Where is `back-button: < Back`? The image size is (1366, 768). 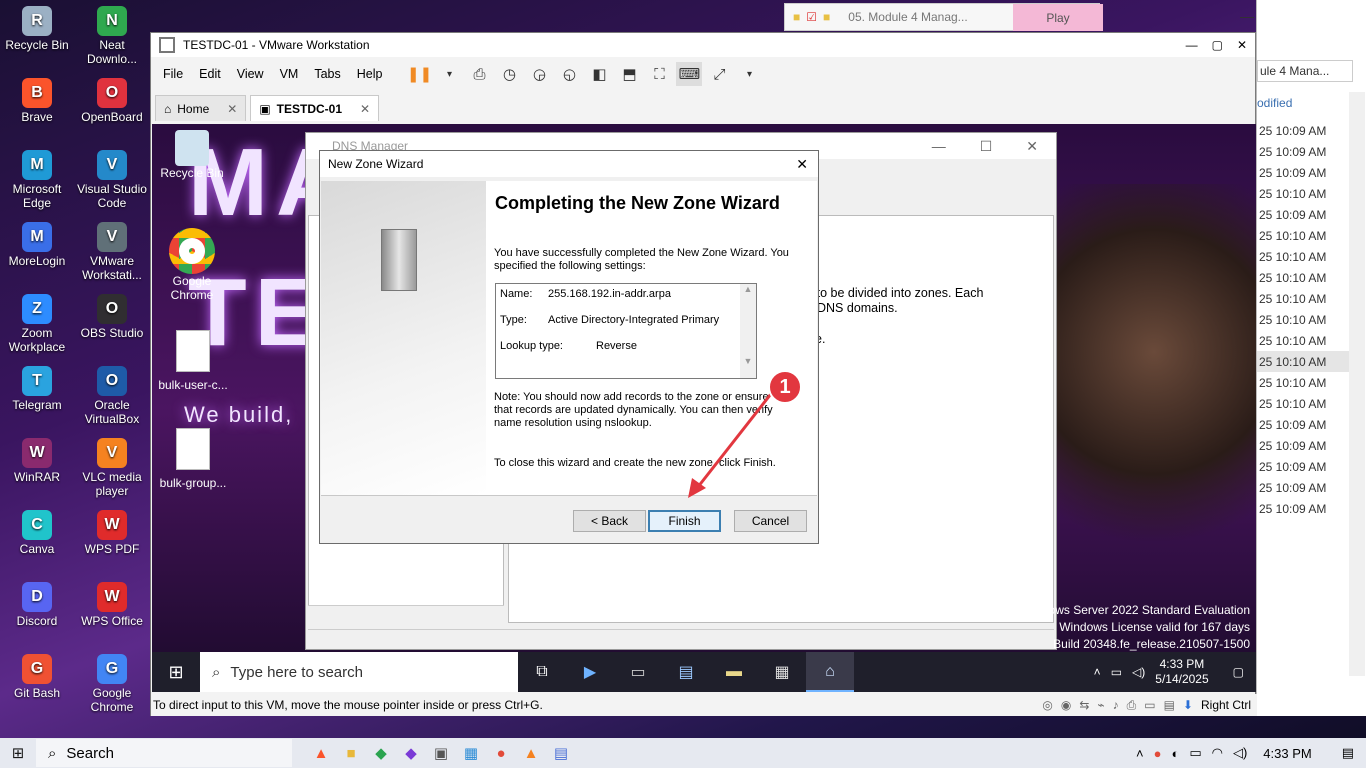 back-button: < Back is located at coordinates (609, 521).